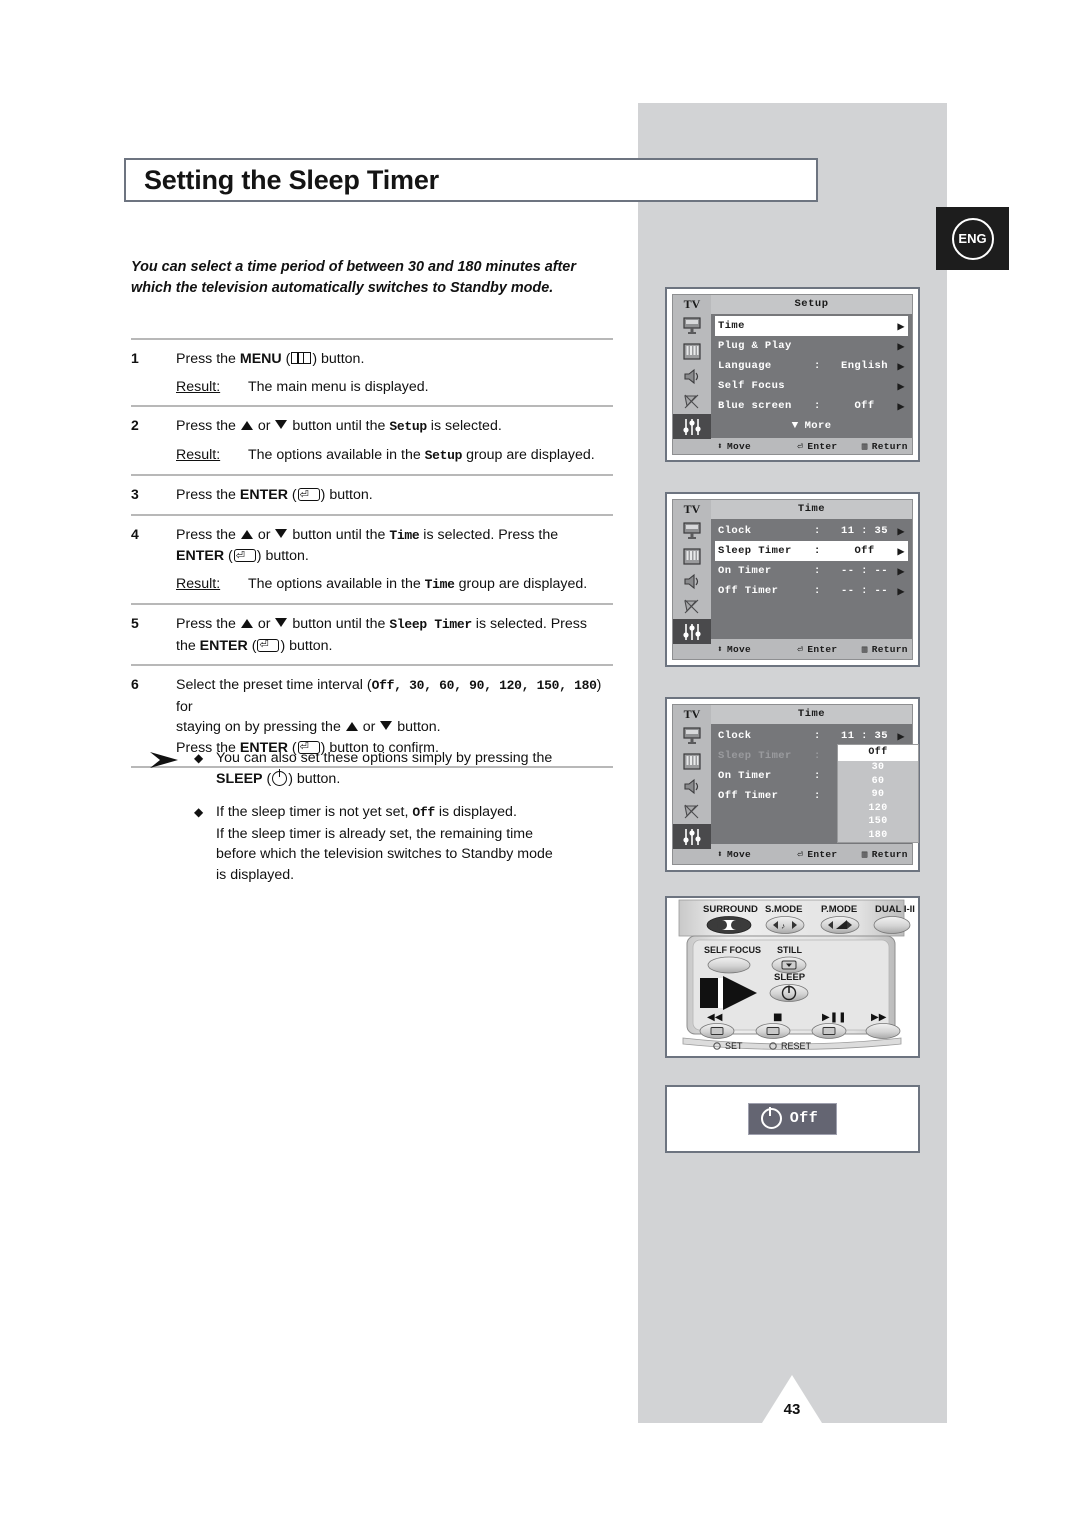 The width and height of the screenshot is (1080, 1528). What do you see at coordinates (811, 509) in the screenshot?
I see `osd-time-title: Time` at bounding box center [811, 509].